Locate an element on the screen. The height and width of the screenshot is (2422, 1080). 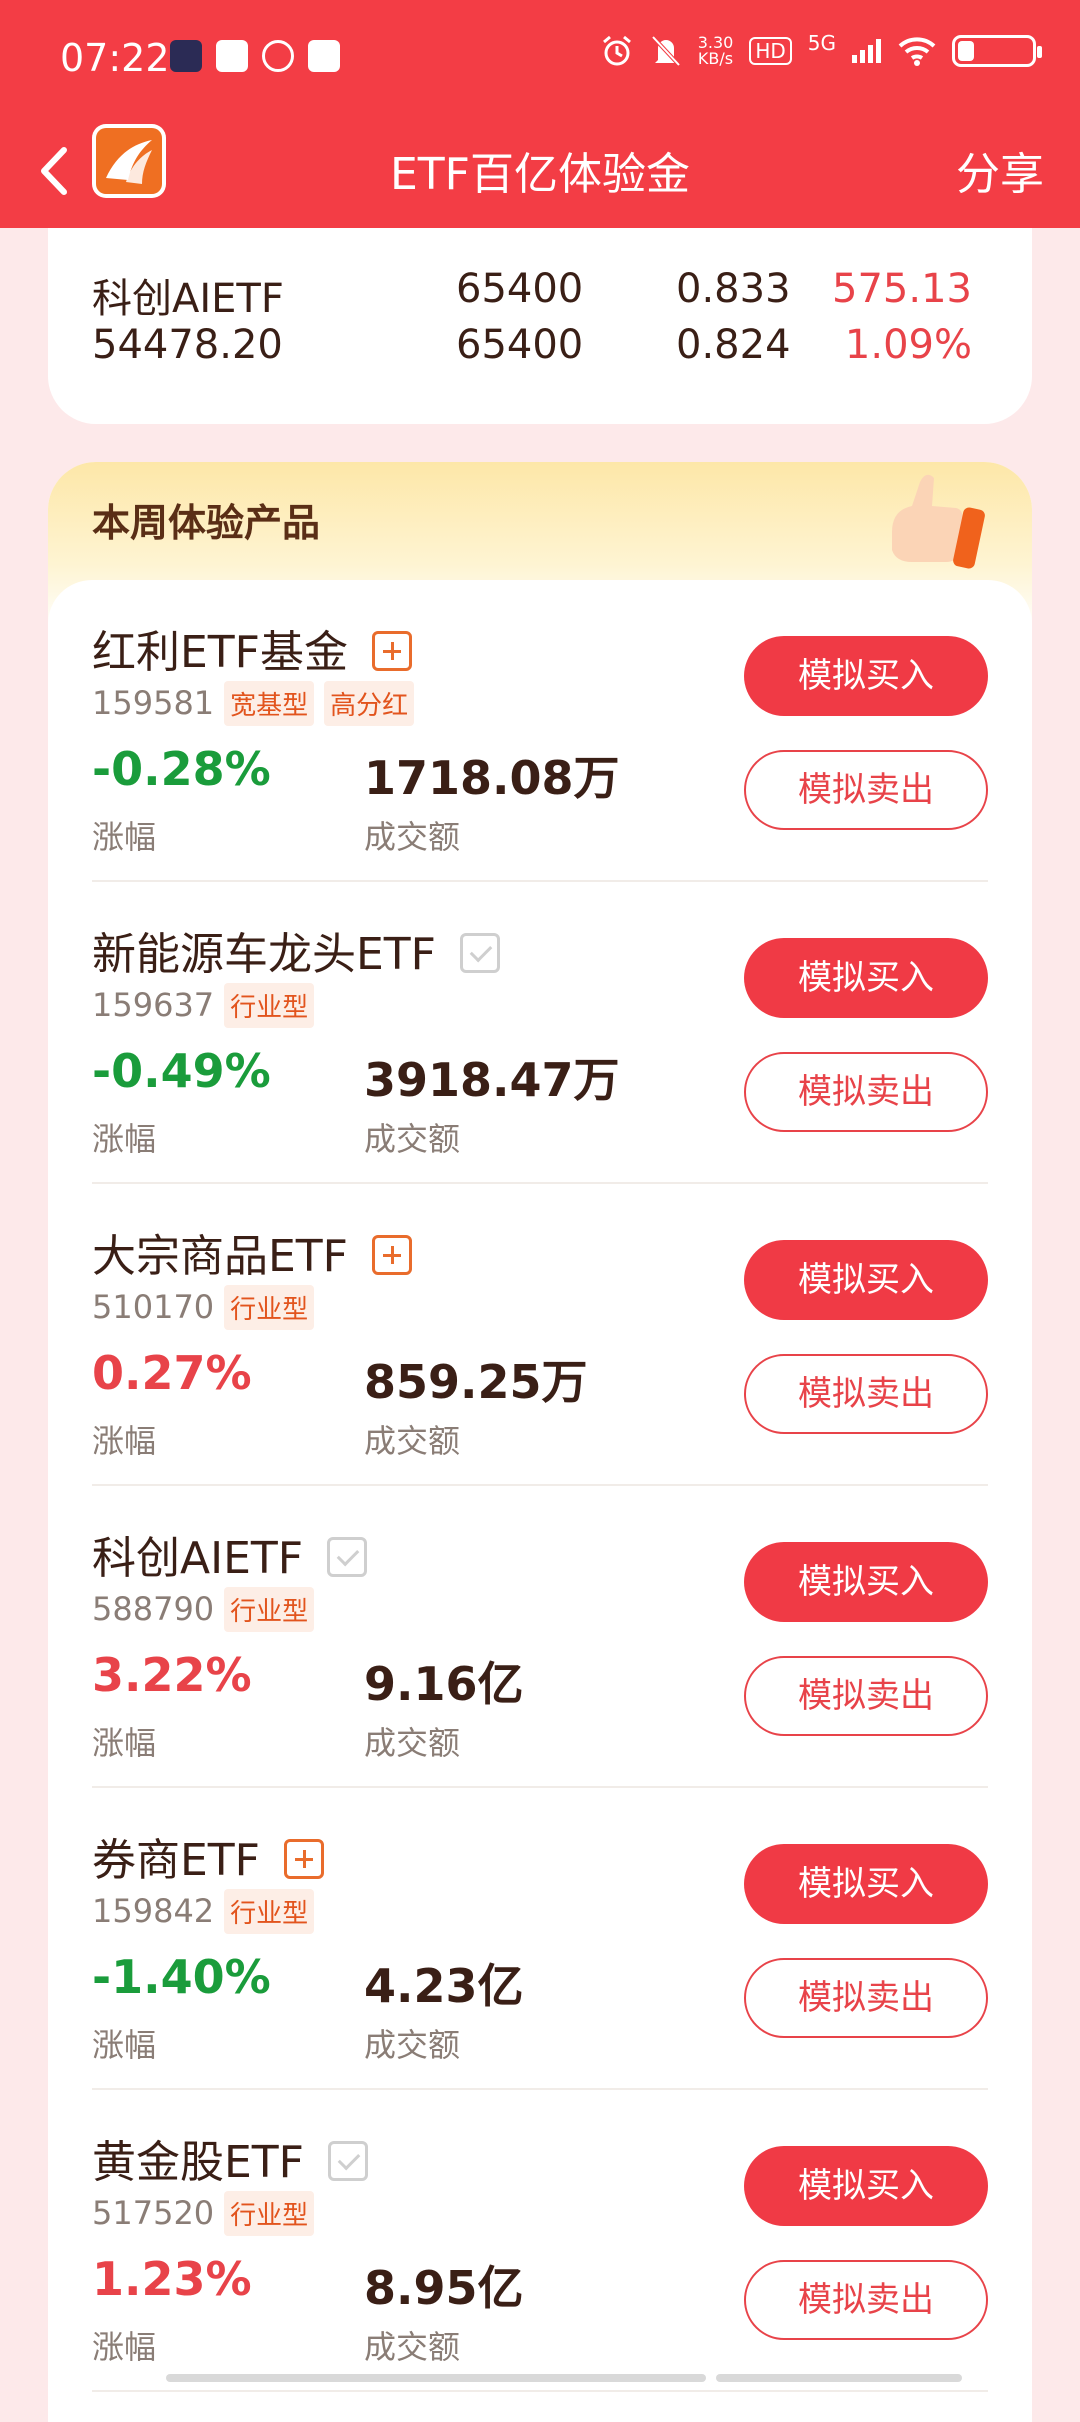
thumbs-up-icon is located at coordinates (938, 521).